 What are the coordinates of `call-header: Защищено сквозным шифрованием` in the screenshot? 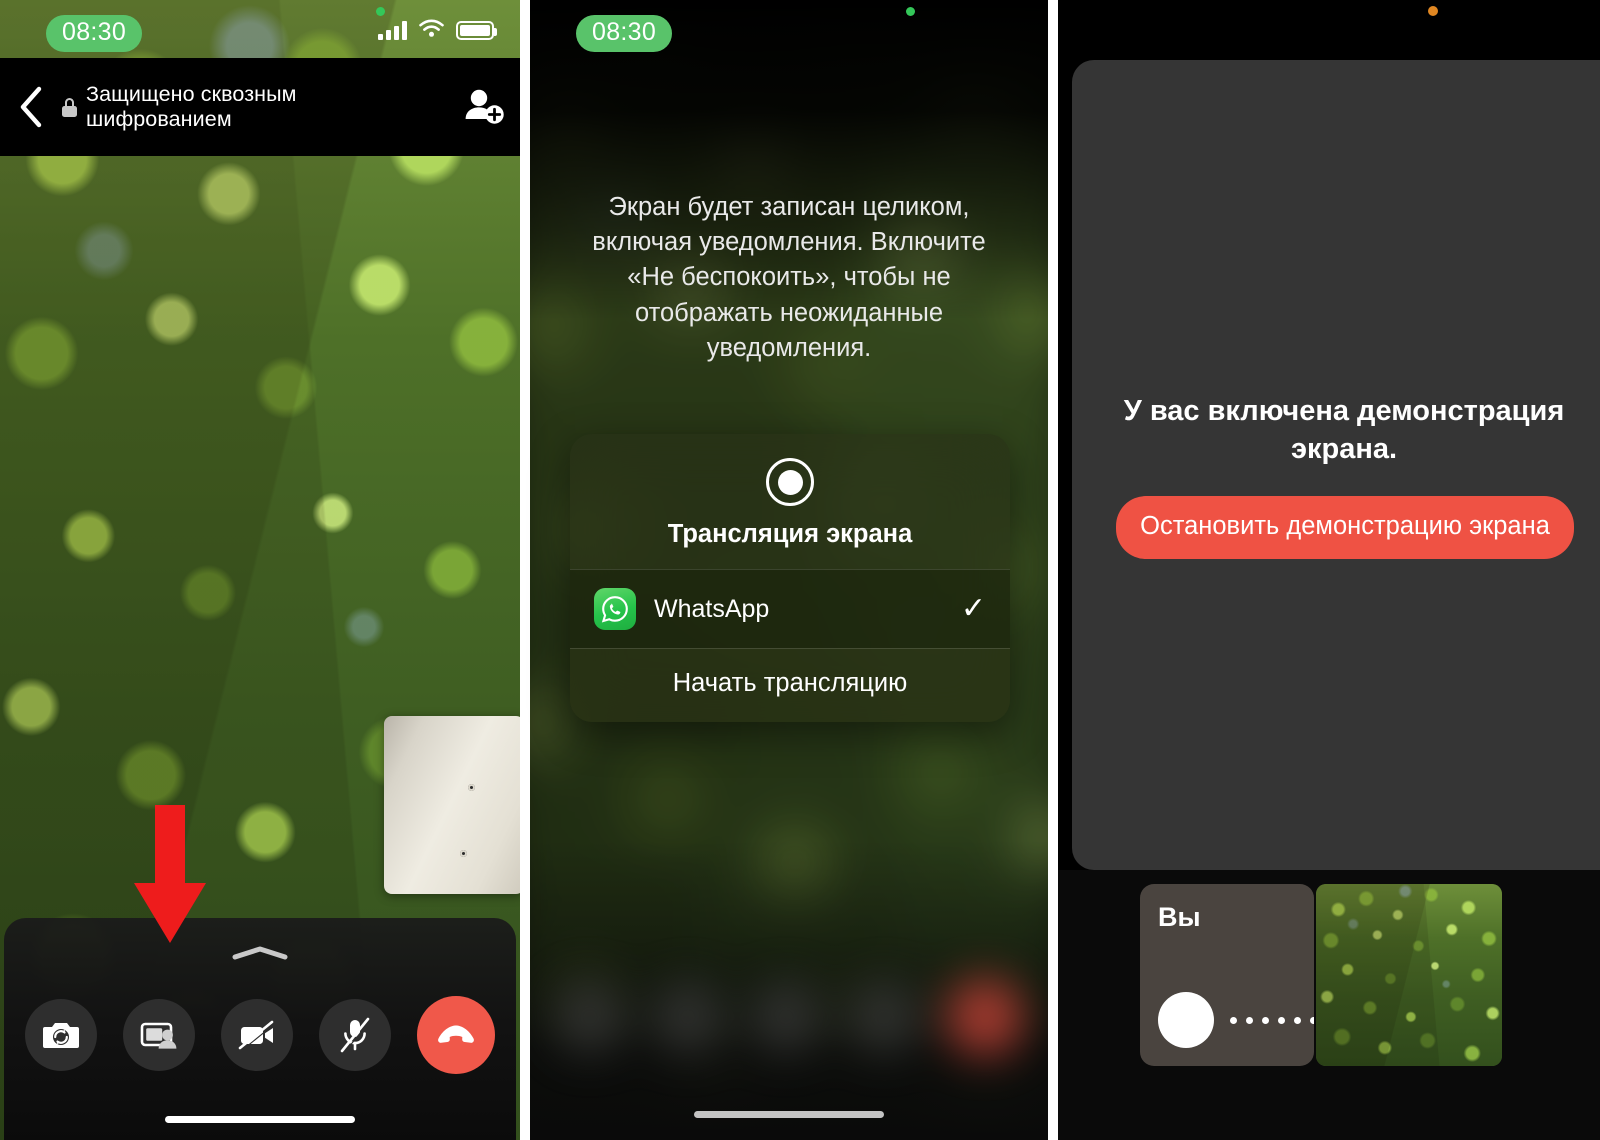 It's located at (260, 107).